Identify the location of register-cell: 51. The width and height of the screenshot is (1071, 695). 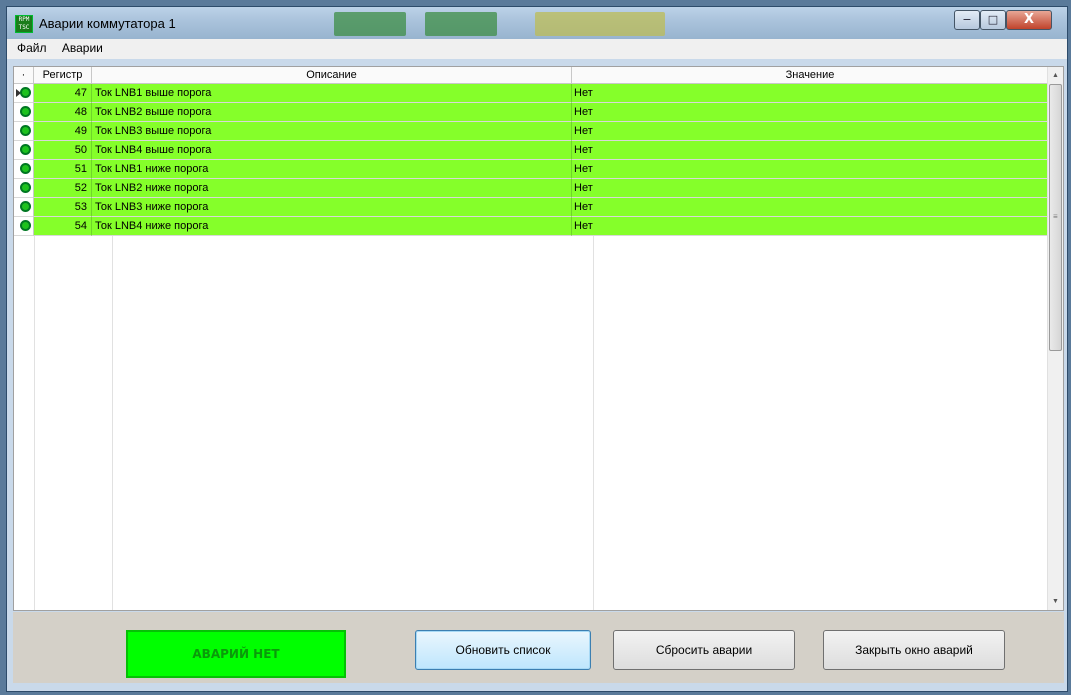
(63, 169).